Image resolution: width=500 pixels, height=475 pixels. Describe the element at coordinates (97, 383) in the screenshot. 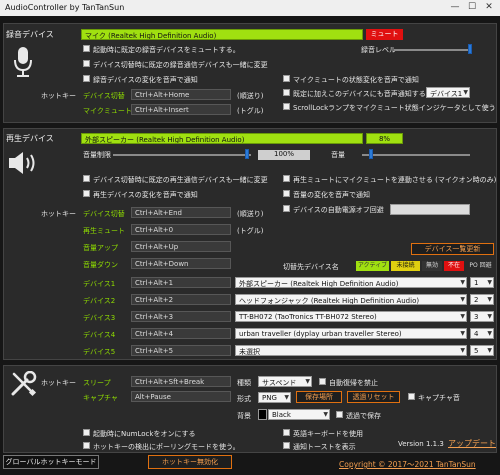

I see `sleep-hotkey-name: スリープ` at that location.